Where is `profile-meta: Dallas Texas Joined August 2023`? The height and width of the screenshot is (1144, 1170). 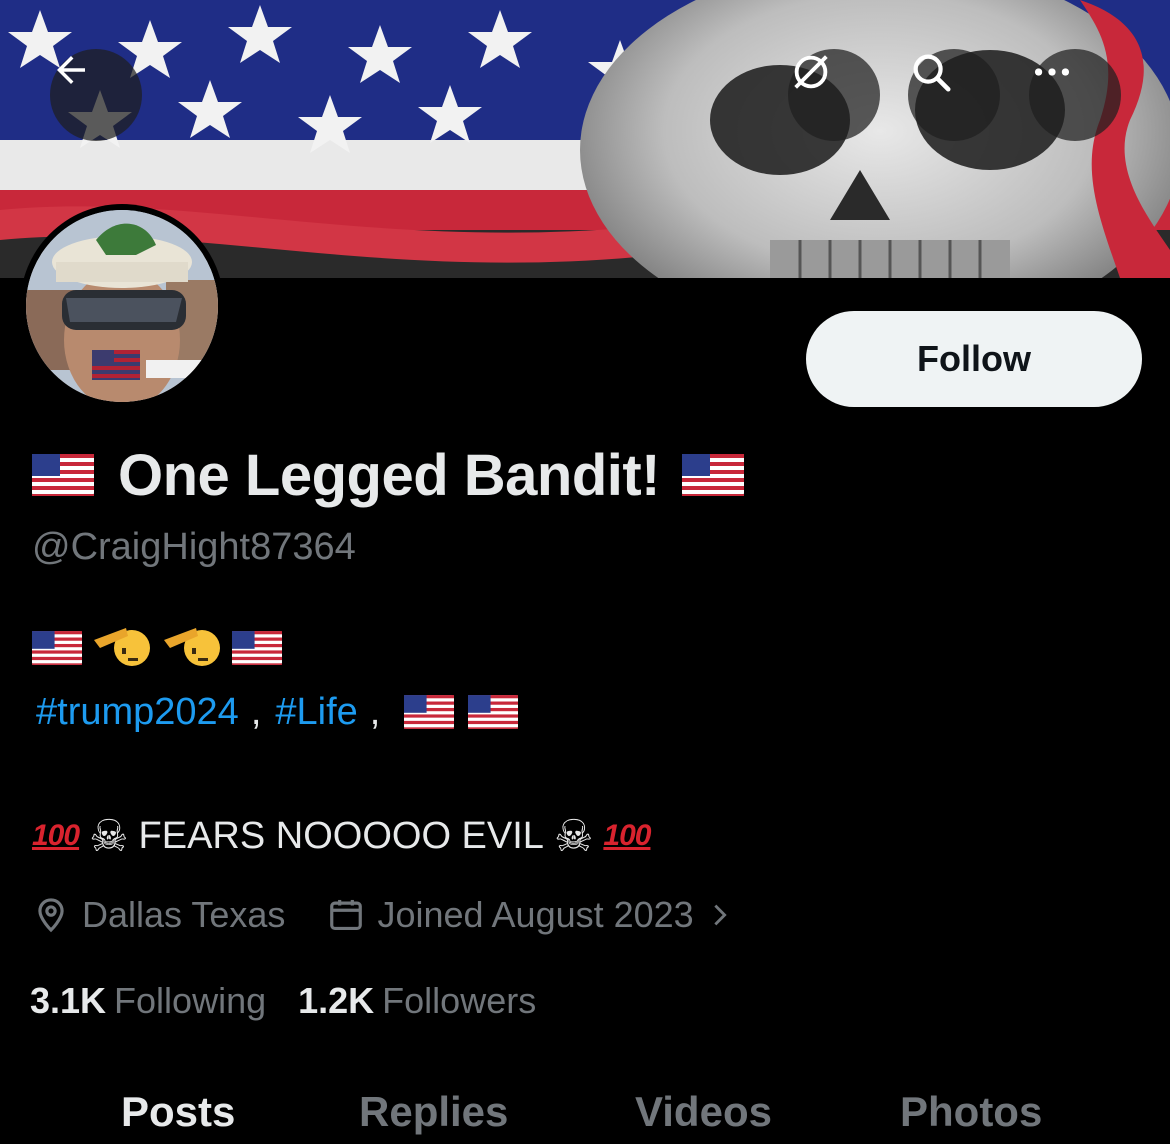 profile-meta: Dallas Texas Joined August 2023 is located at coordinates (383, 915).